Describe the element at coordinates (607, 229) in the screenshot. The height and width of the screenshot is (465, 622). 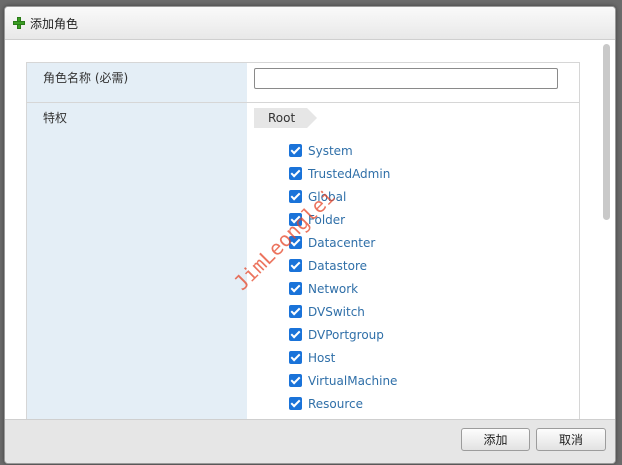
I see `vertical-scrollbar` at that location.